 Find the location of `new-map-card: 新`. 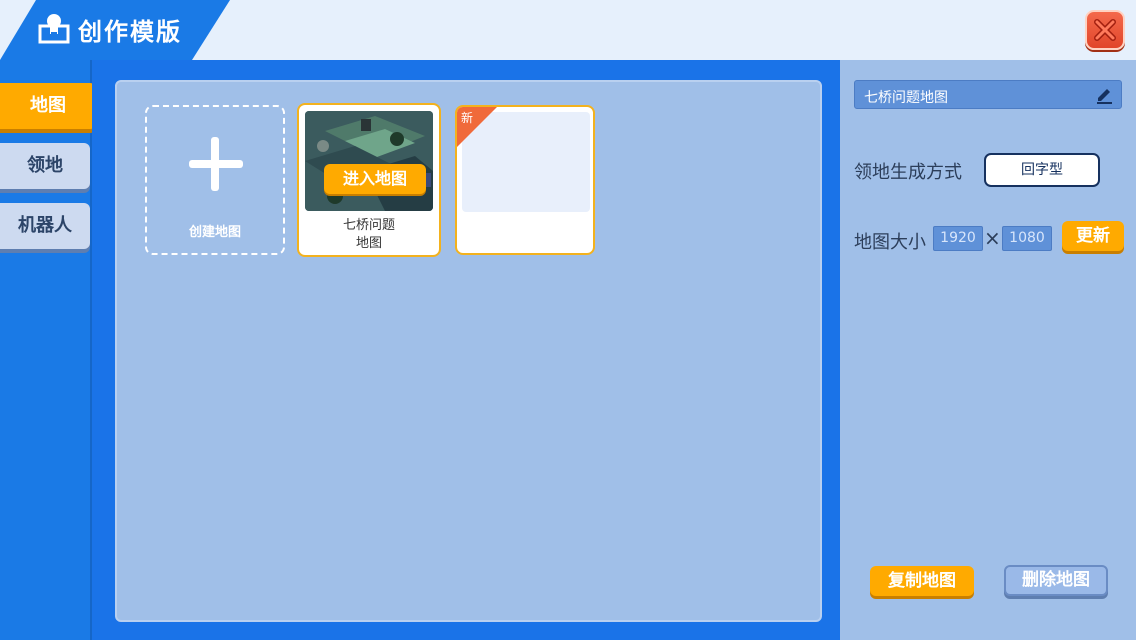

new-map-card: 新 is located at coordinates (525, 180).